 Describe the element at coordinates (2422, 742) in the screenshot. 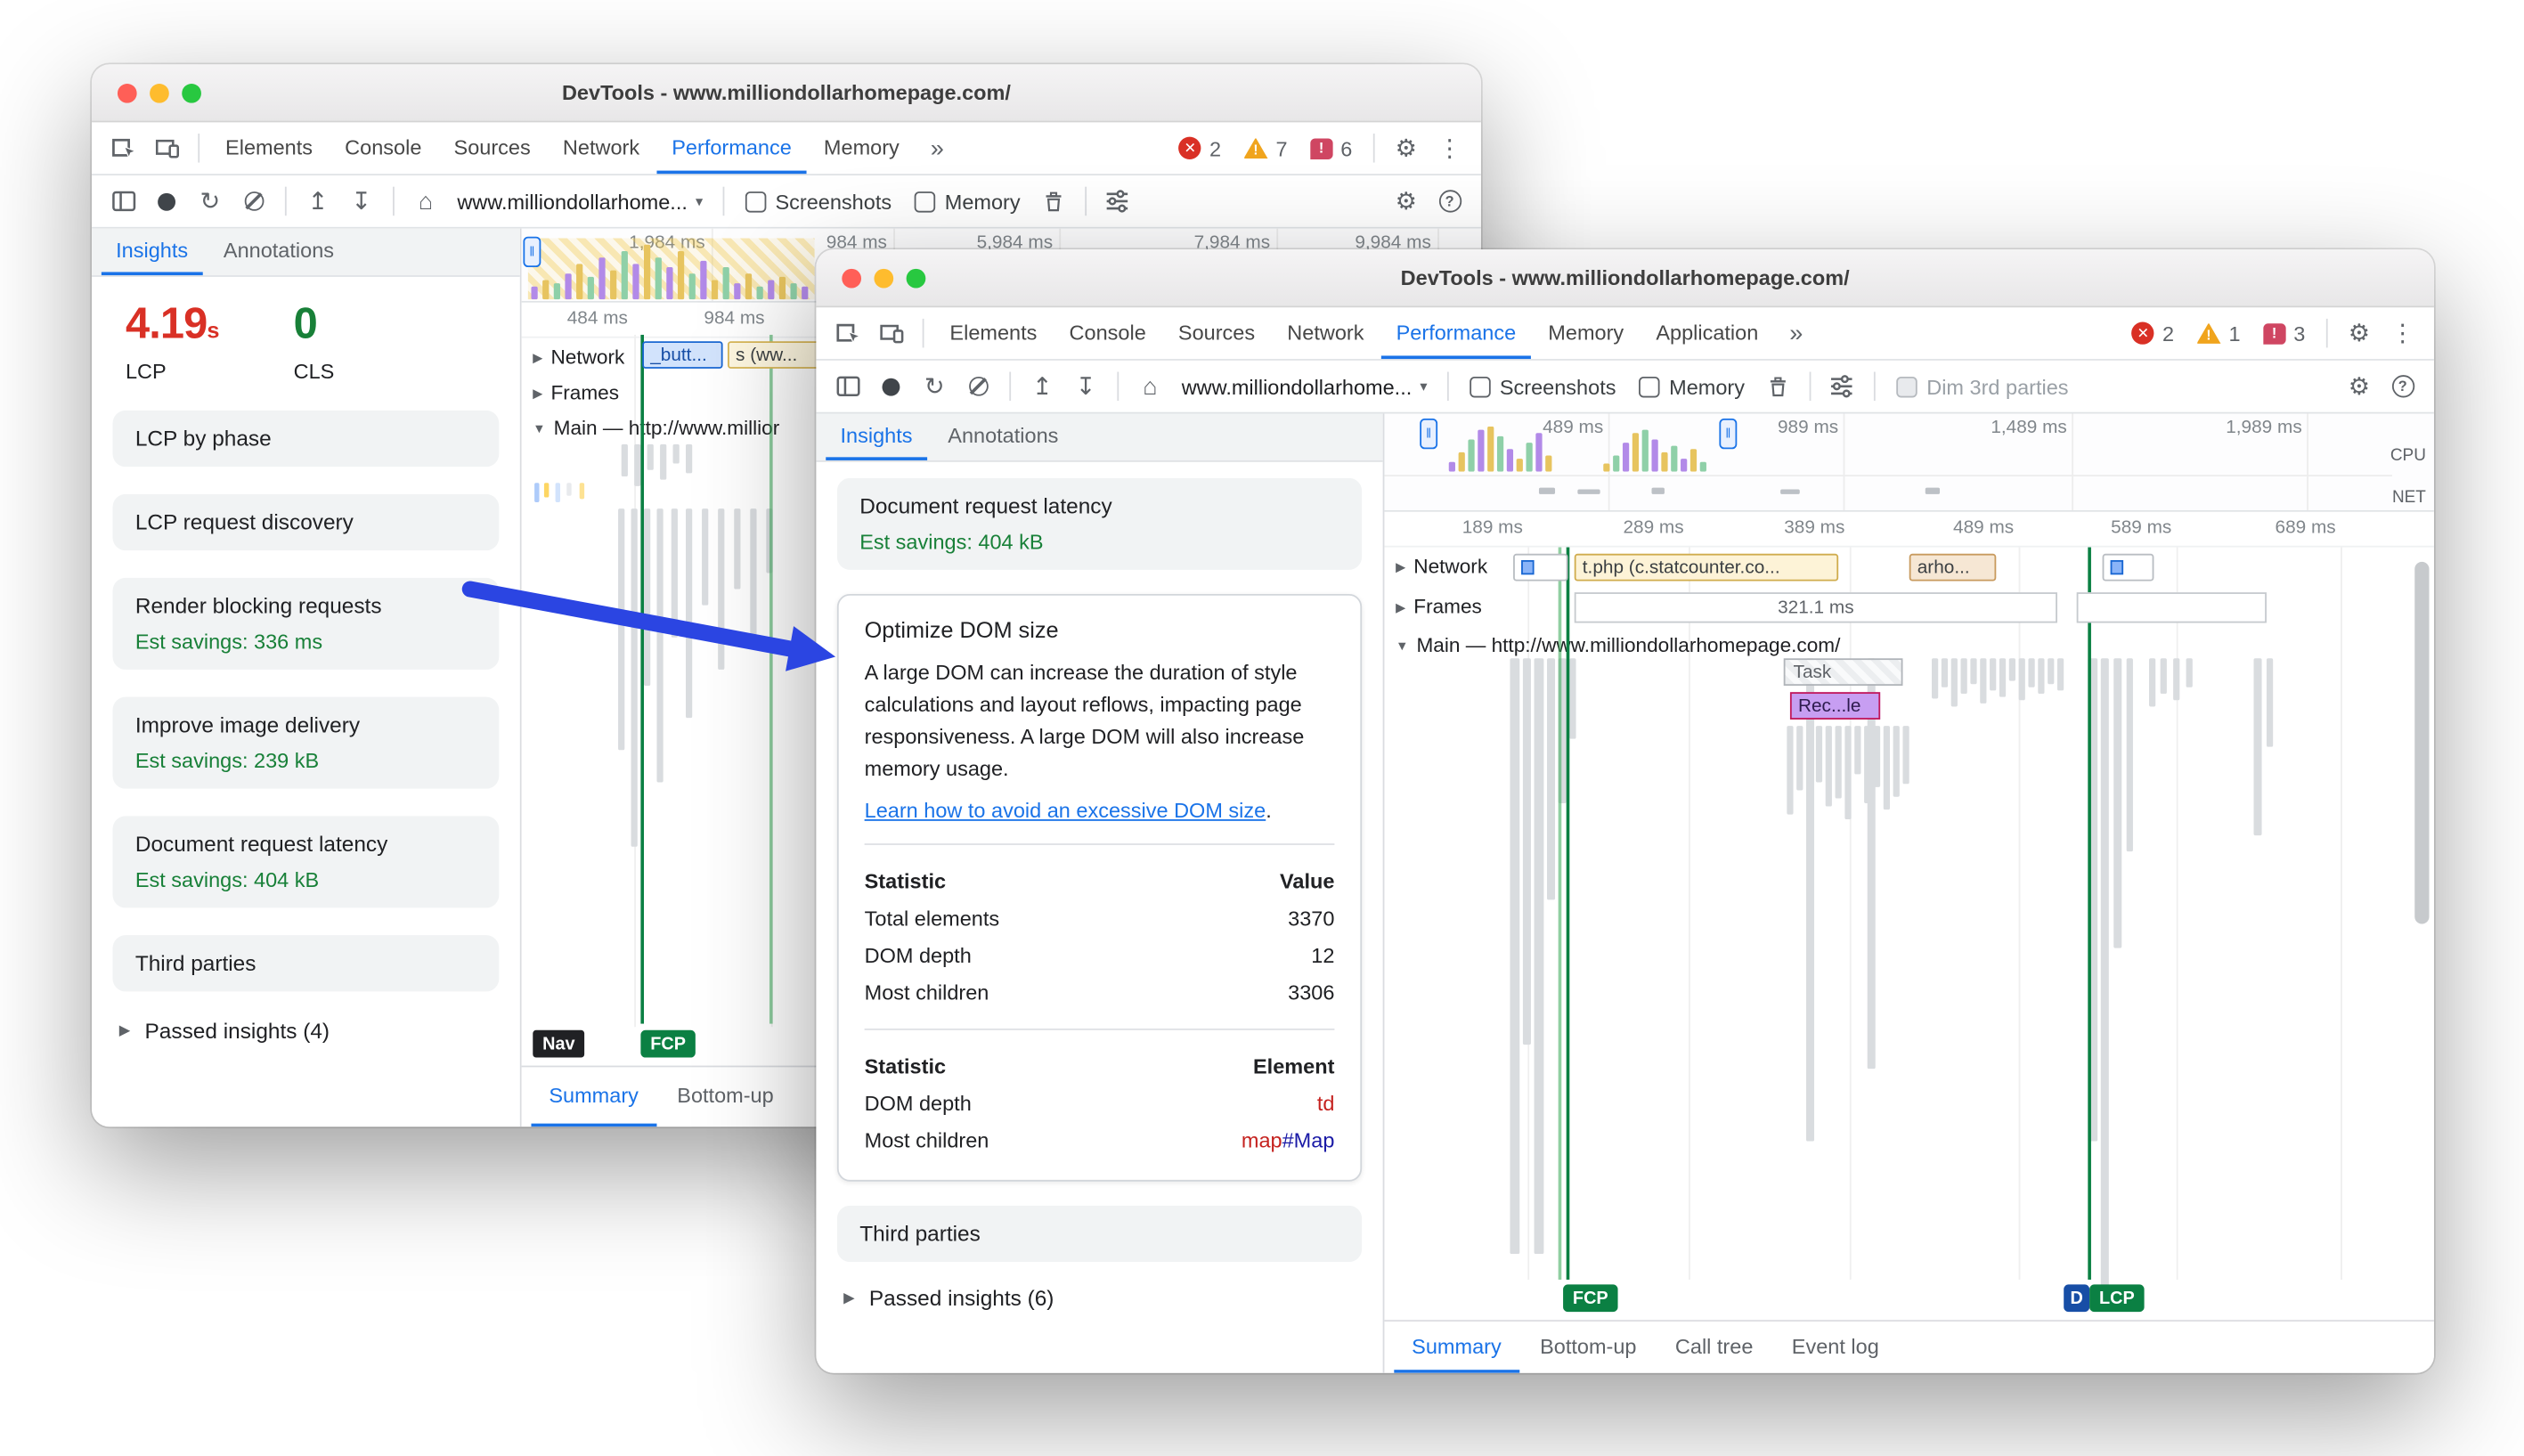

I see `vertical-scrollbar` at that location.